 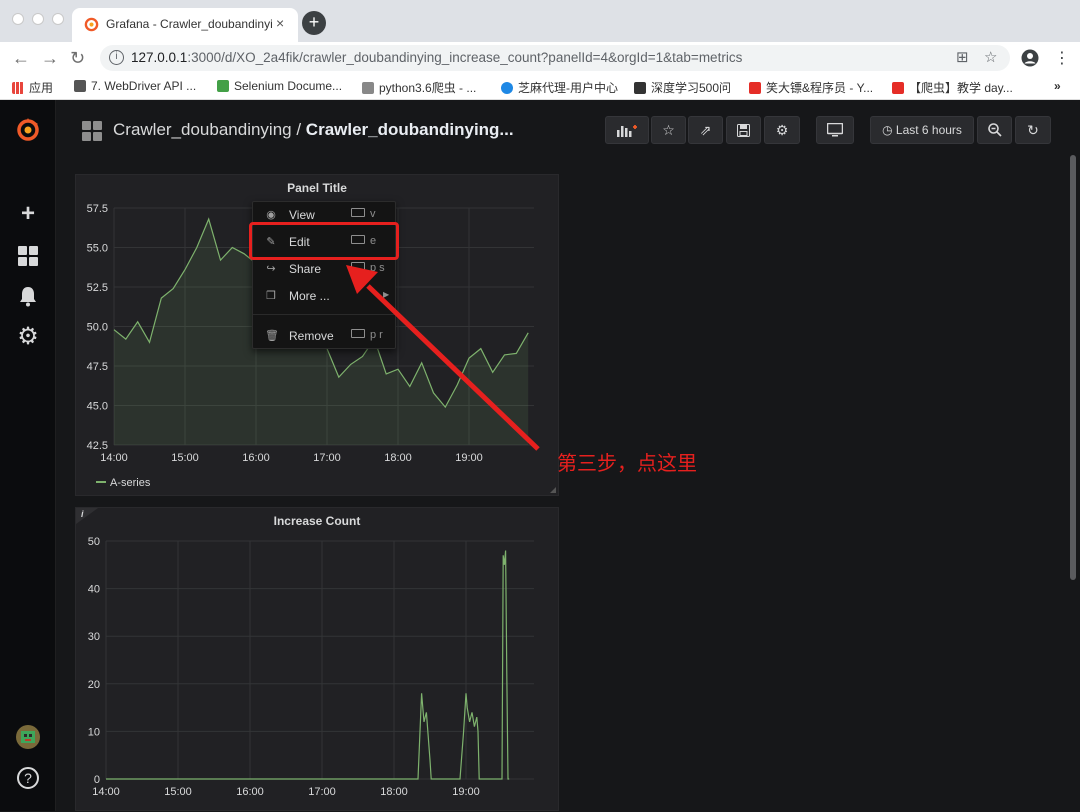 What do you see at coordinates (38, 19) in the screenshot?
I see `minimize-window-button` at bounding box center [38, 19].